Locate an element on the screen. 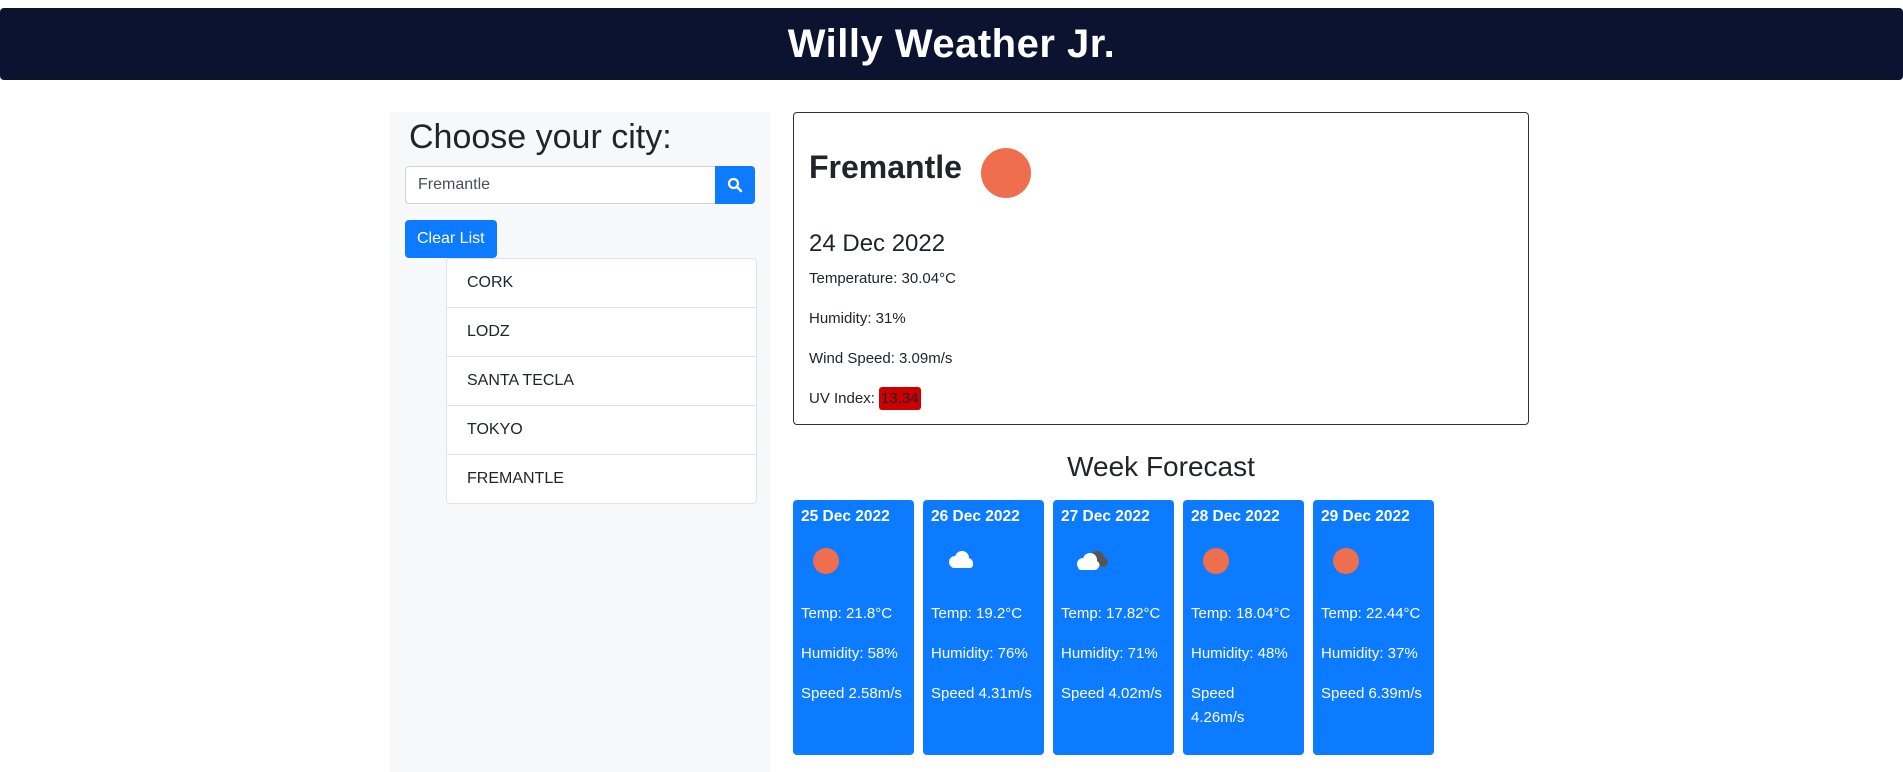 The height and width of the screenshot is (772, 1903). search-button is located at coordinates (735, 185).